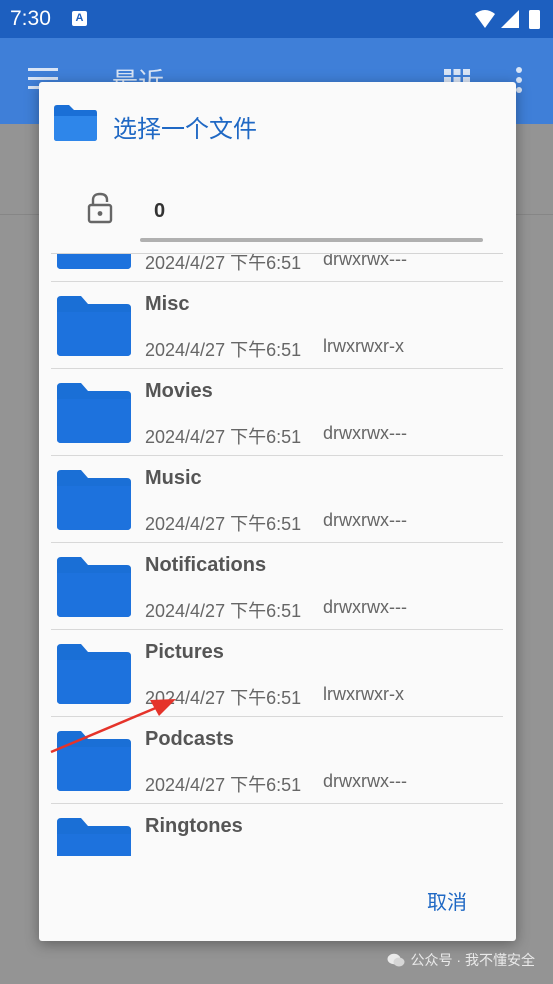 The image size is (553, 984). What do you see at coordinates (277, 499) in the screenshot?
I see `list-item: Music 2024/4/27 下午6:51 drwxrwx---` at bounding box center [277, 499].